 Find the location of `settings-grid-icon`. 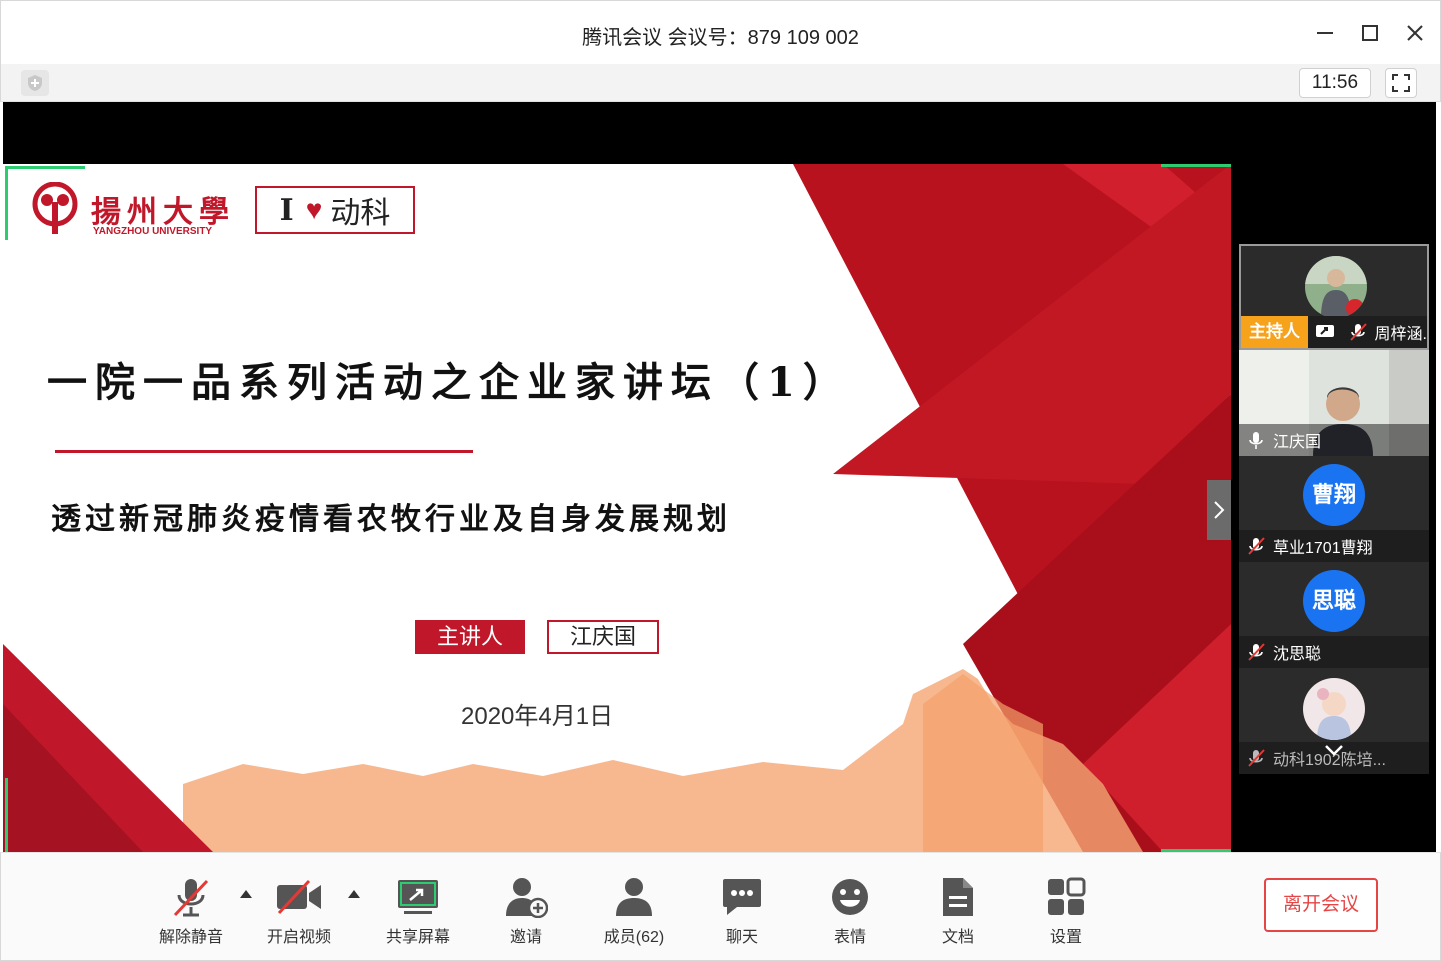

settings-grid-icon is located at coordinates (1067, 896).